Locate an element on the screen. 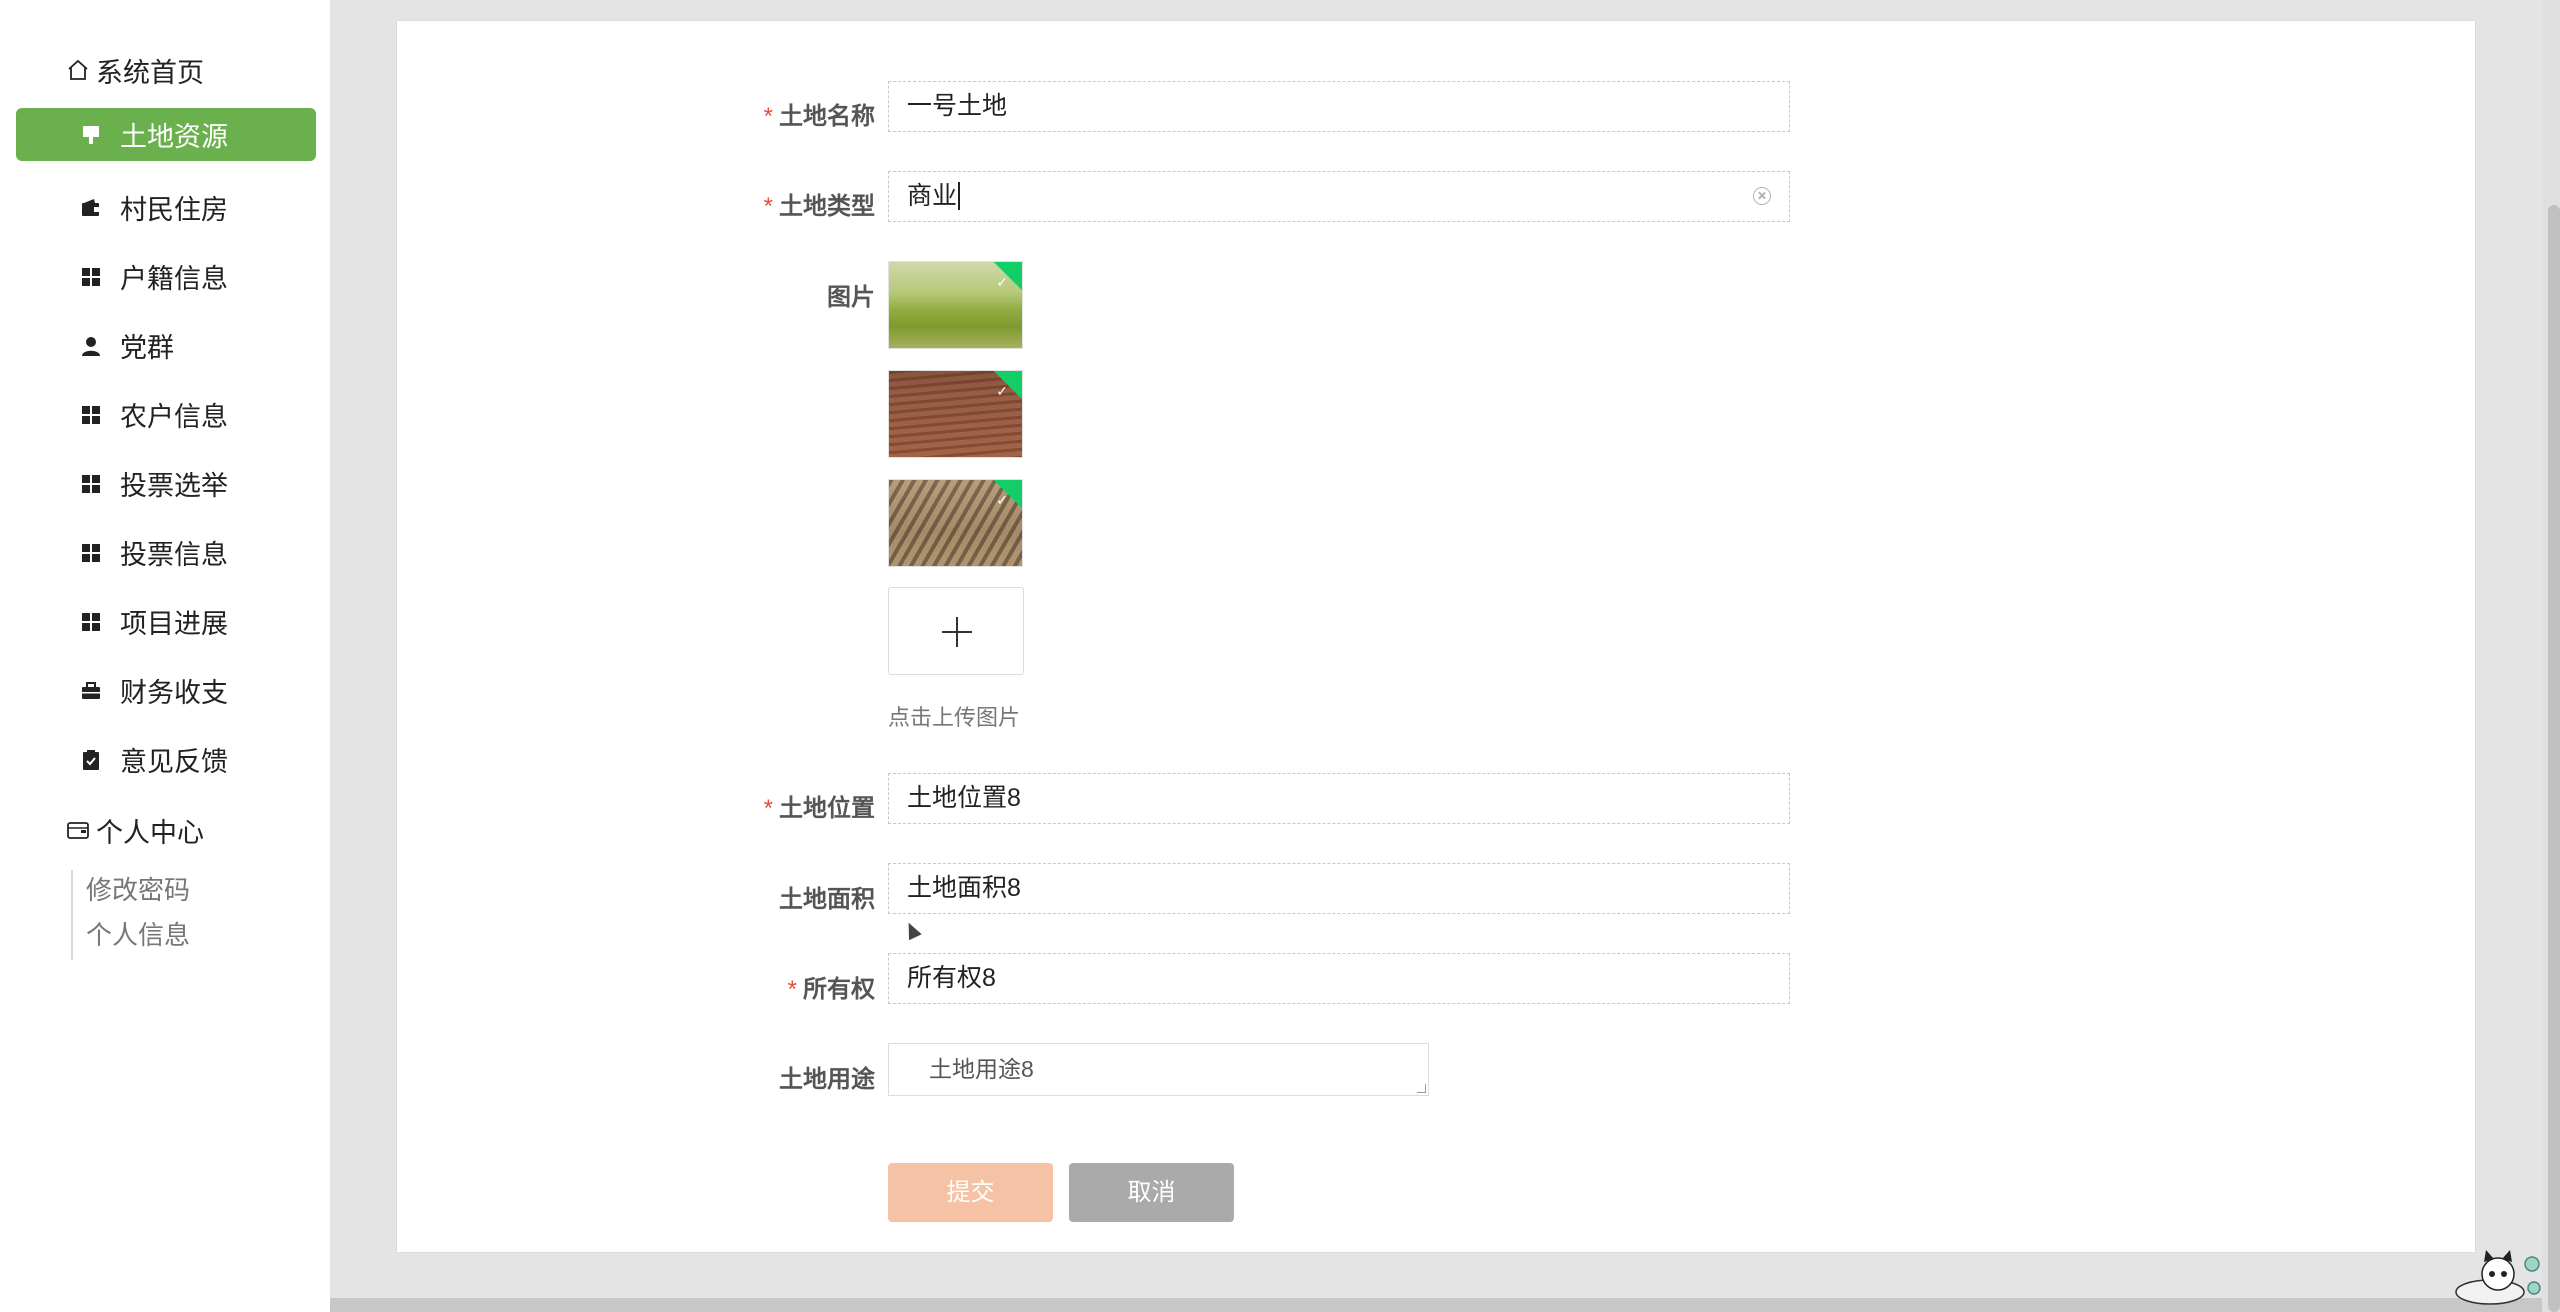  vertical-scrollbar-track is located at coordinates (2551, 656).